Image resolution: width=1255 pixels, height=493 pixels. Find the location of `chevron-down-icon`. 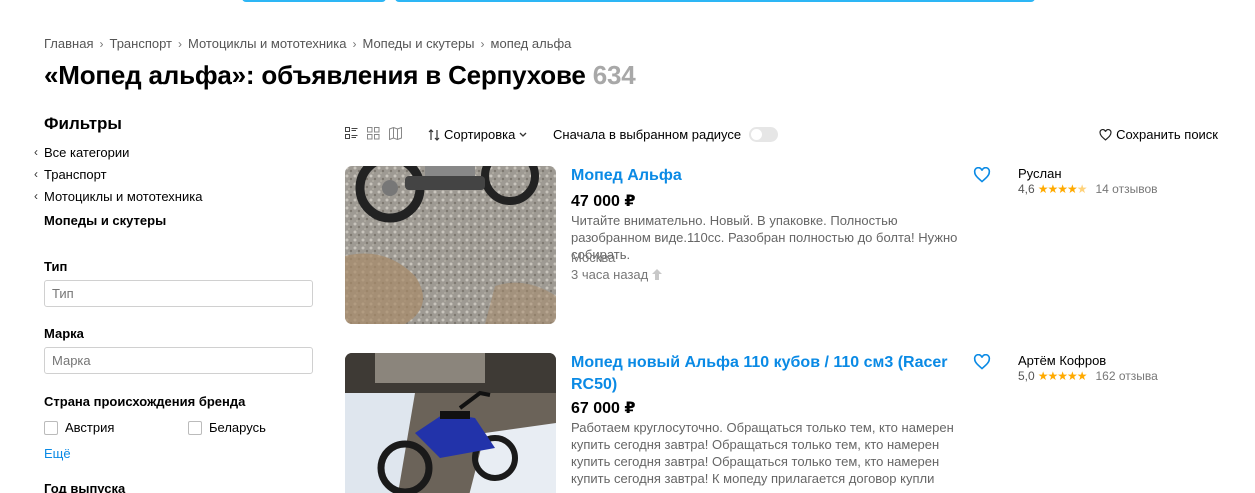

chevron-down-icon is located at coordinates (523, 134).